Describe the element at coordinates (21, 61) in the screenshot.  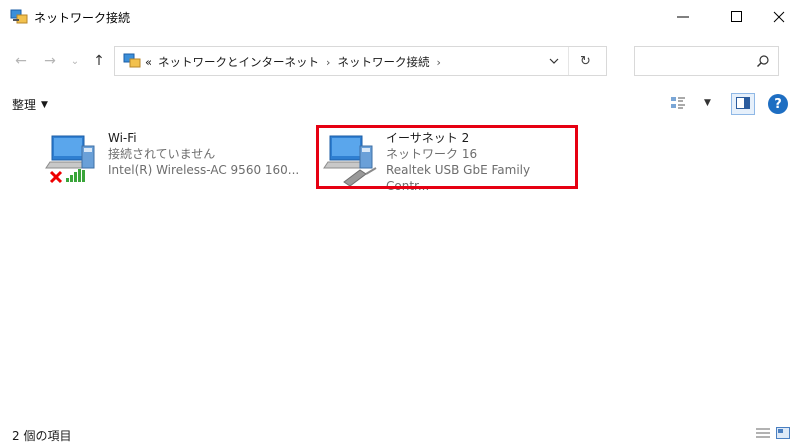
I see `back-arrow-icon: ←` at that location.